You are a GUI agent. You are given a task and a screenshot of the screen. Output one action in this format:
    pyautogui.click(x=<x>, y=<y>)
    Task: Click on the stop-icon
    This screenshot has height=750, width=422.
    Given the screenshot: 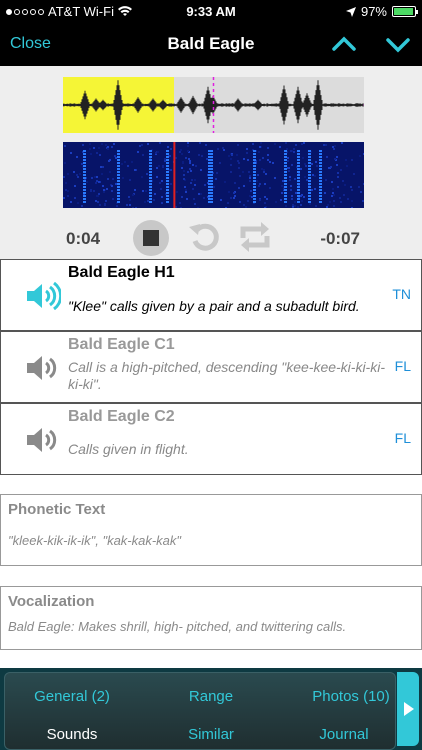 What is the action you would take?
    pyautogui.click(x=151, y=238)
    